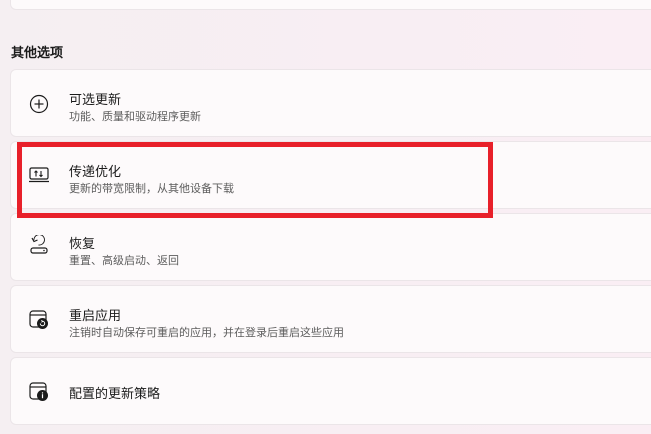  I want to click on section-title: 其他选项, so click(37, 53).